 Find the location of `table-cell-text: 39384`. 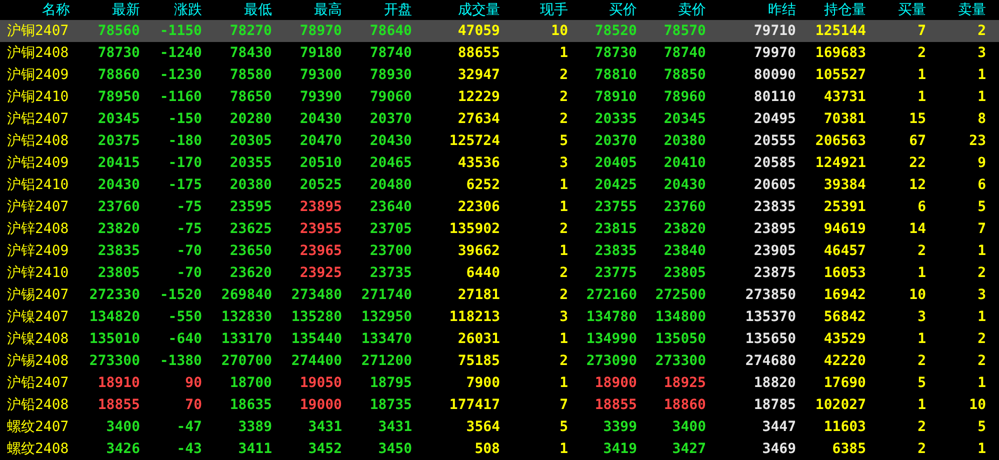

table-cell-text: 39384 is located at coordinates (844, 185).